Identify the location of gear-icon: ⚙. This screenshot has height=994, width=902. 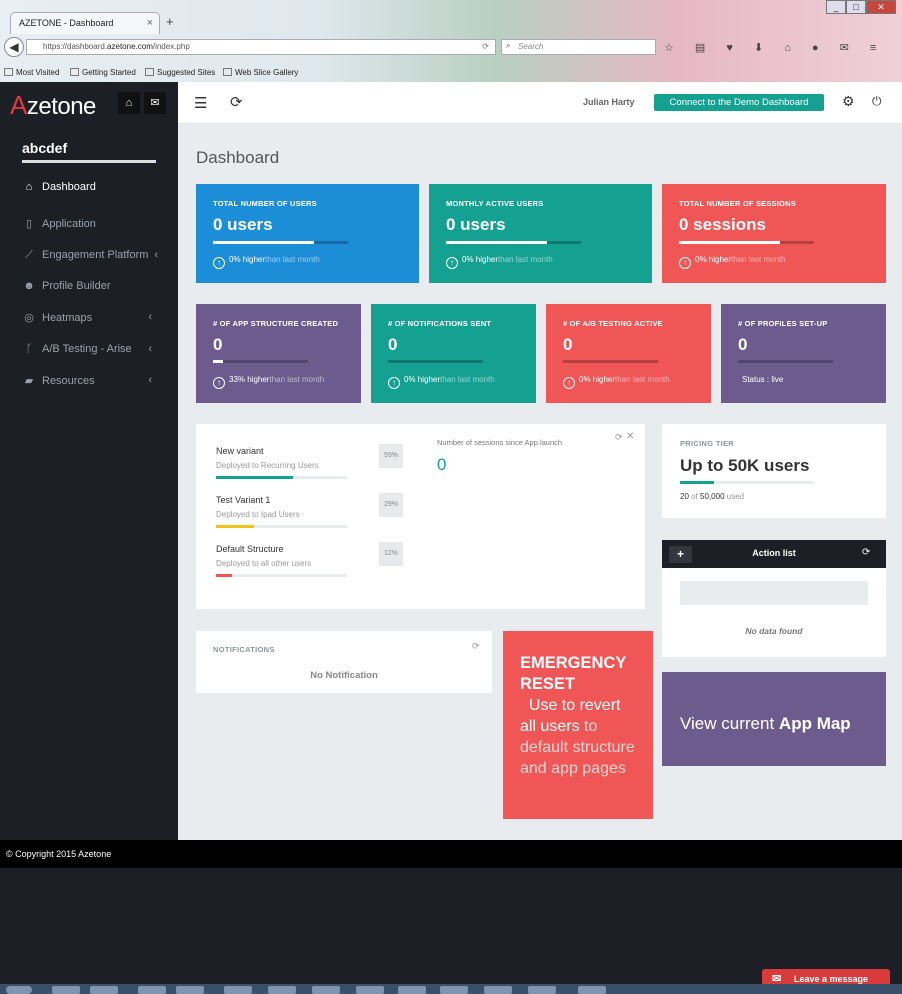
(848, 101).